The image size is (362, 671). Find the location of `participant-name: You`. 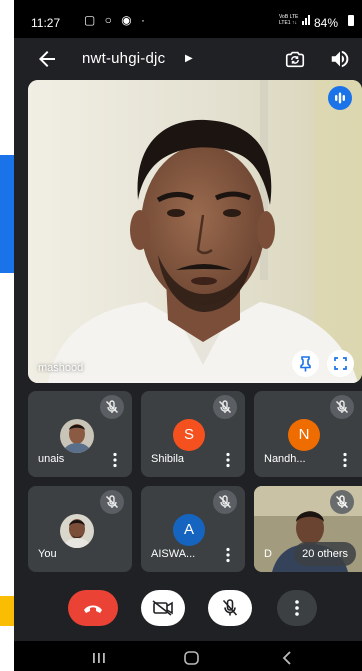

participant-name: You is located at coordinates (47, 554).